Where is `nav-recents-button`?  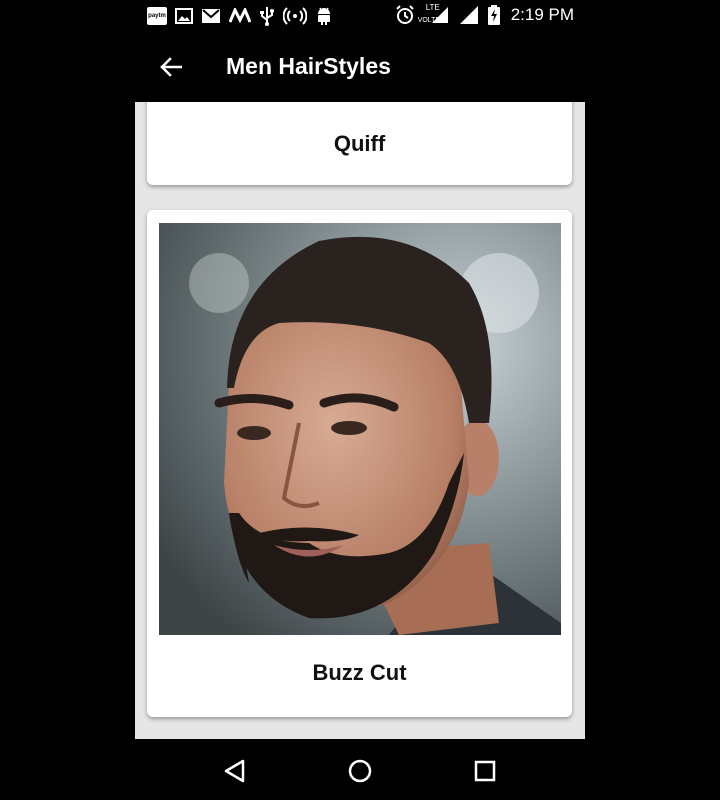 nav-recents-button is located at coordinates (485, 771).